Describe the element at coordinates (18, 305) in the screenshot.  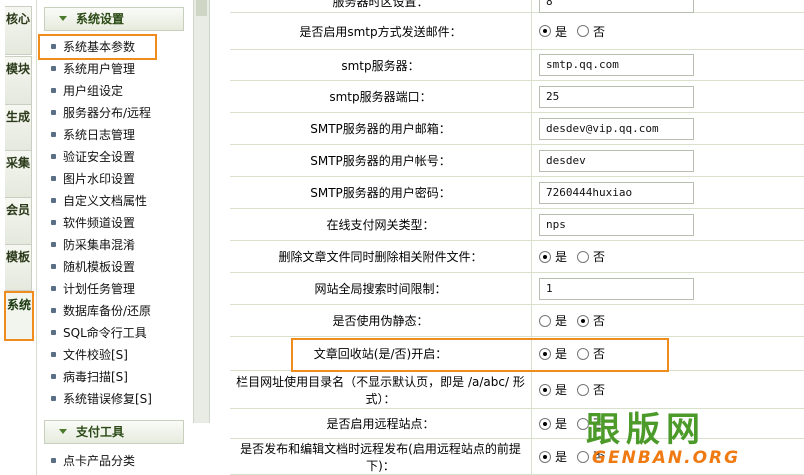
I see `tab-system-label: 系统` at that location.